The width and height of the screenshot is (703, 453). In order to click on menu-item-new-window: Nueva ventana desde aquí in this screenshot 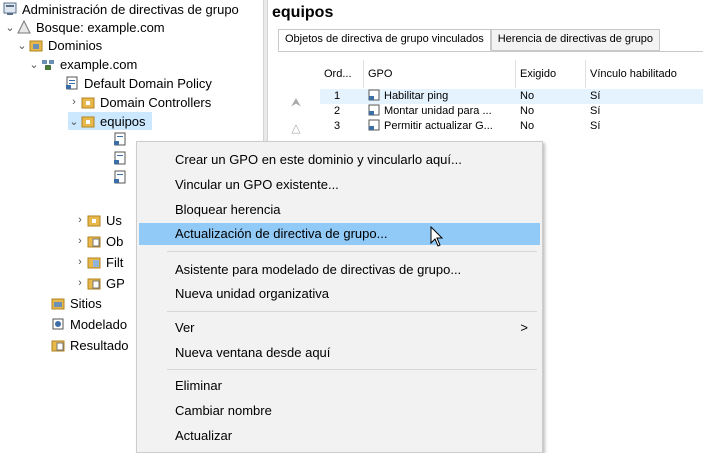, I will do `click(339, 353)`.